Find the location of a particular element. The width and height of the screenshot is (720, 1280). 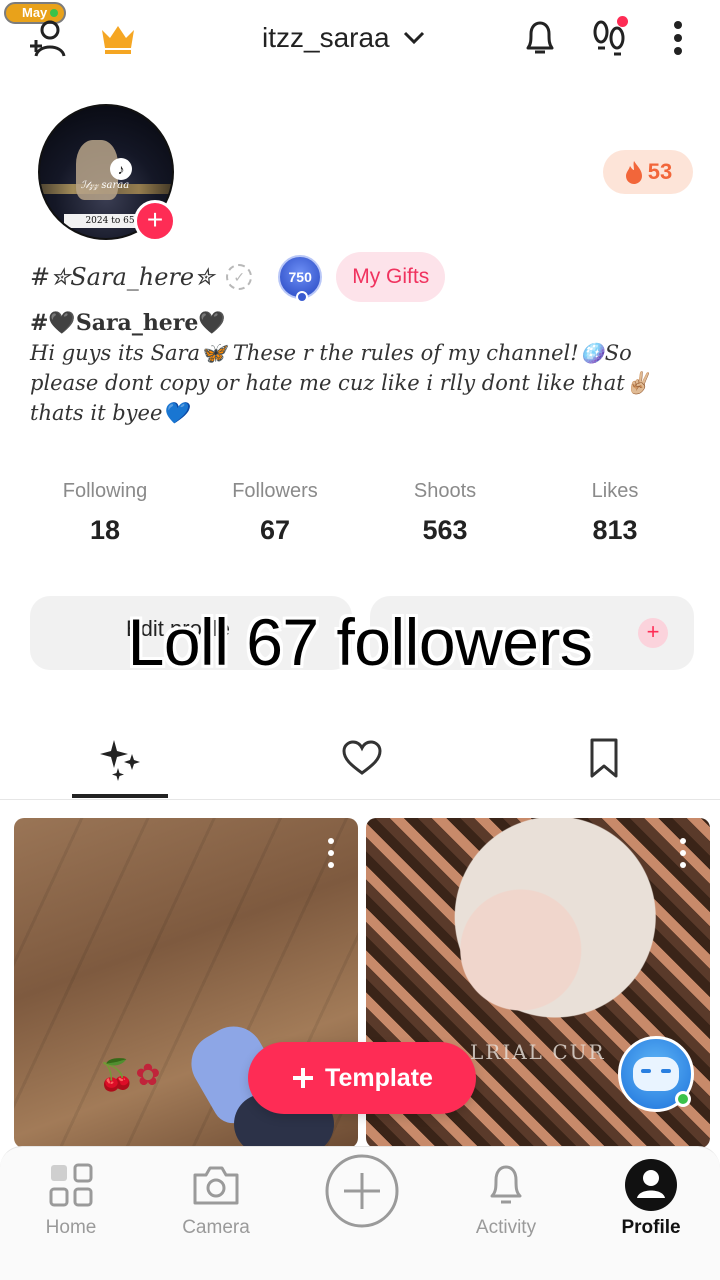

tab-saved is located at coordinates (604, 758).